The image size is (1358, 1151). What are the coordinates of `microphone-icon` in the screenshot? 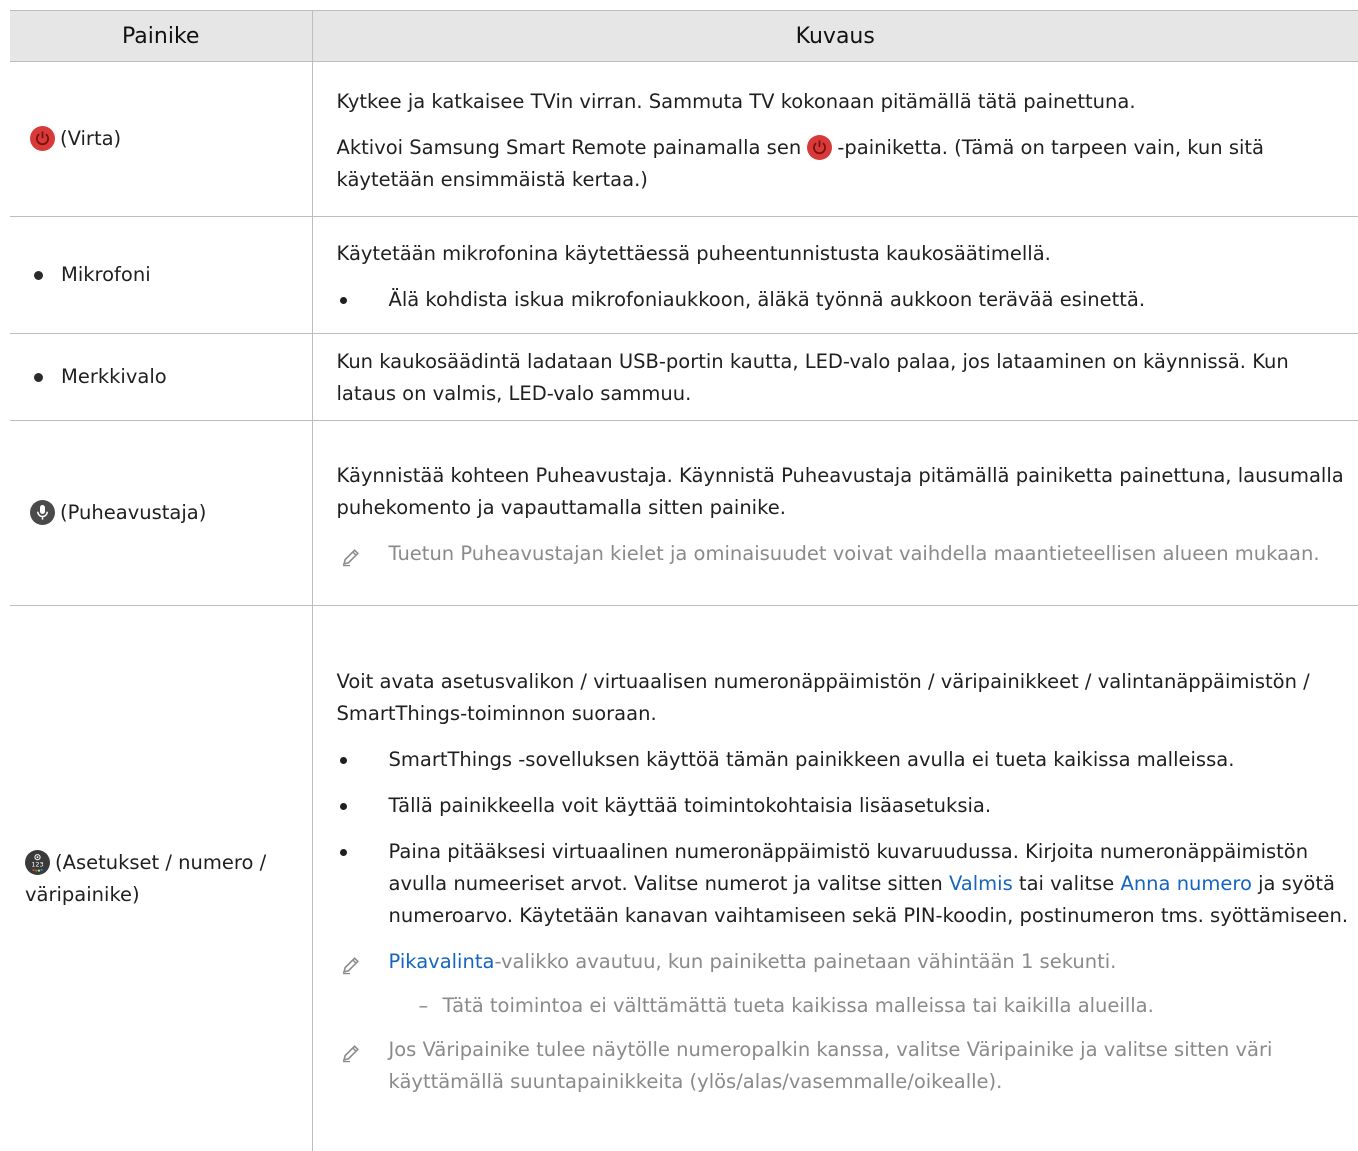 It's located at (42, 512).